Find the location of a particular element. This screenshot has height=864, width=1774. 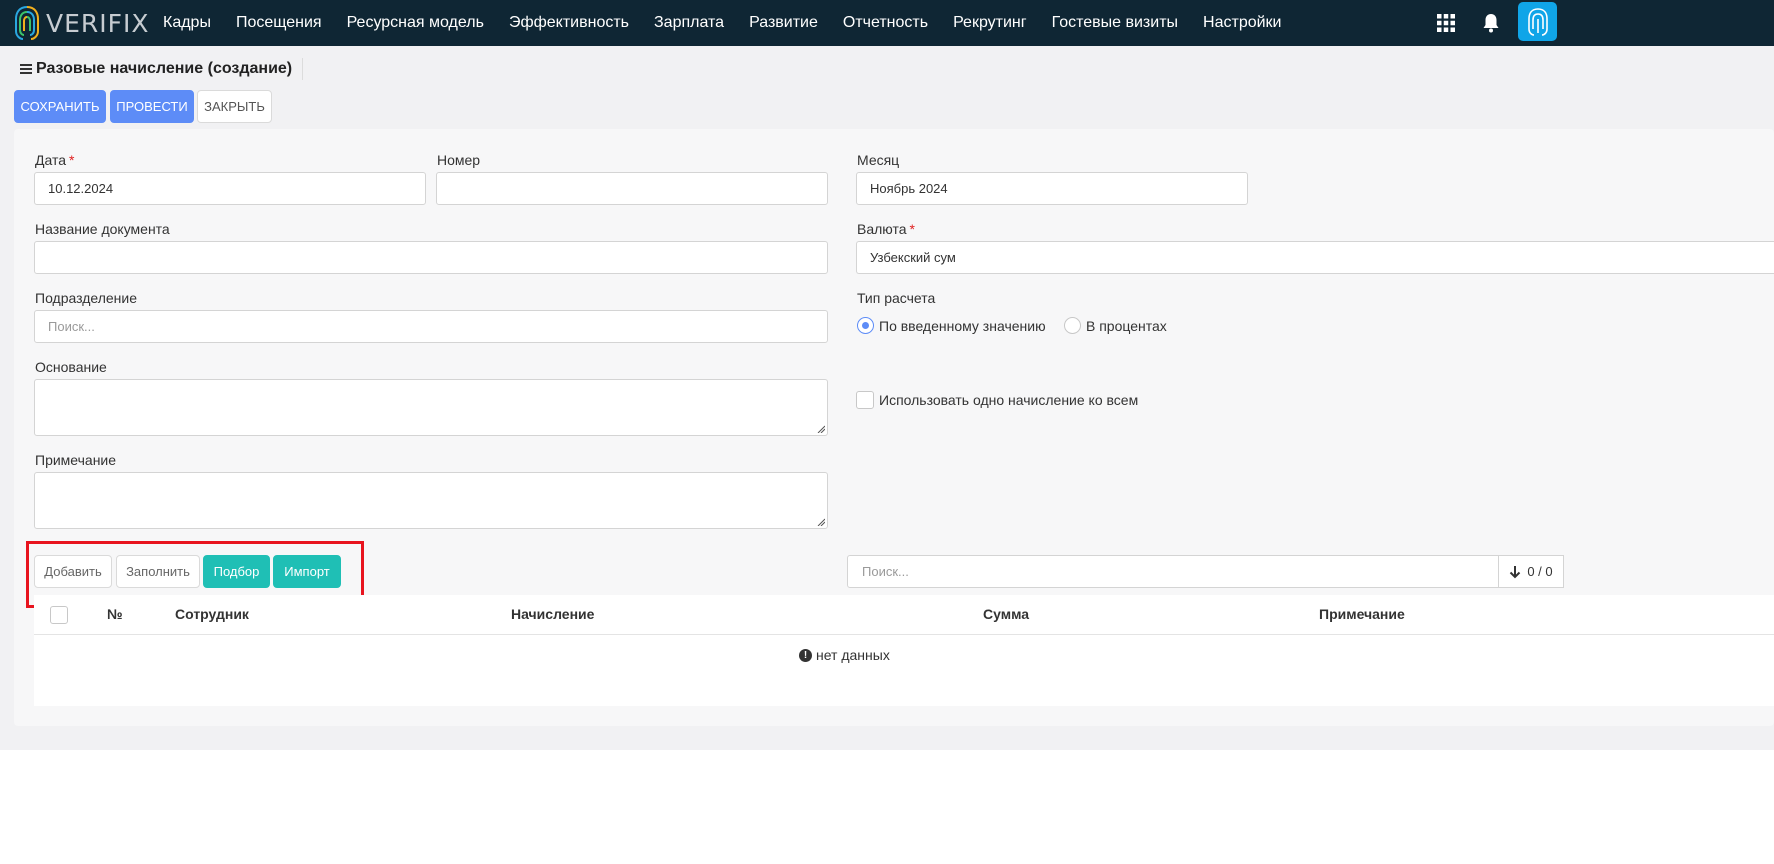

grid-count: 0 / 0 is located at coordinates (1531, 571).